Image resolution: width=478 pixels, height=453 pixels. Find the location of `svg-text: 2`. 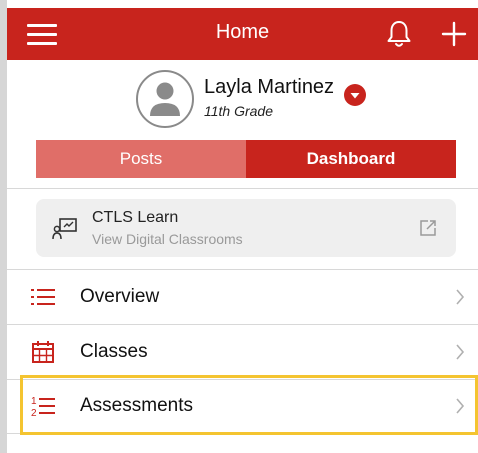

svg-text: 2 is located at coordinates (34, 413).